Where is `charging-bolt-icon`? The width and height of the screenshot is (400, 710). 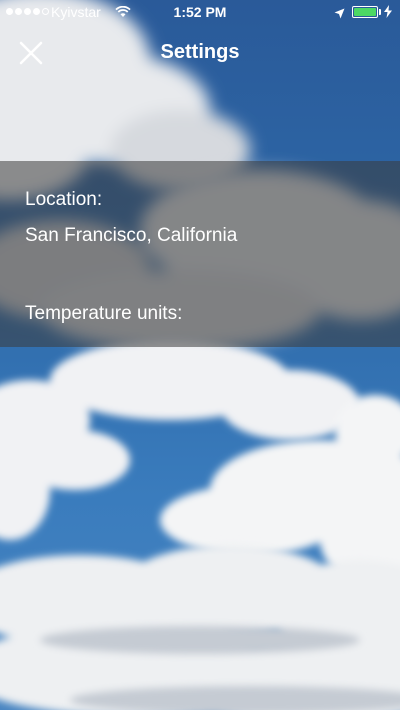
charging-bolt-icon is located at coordinates (388, 13).